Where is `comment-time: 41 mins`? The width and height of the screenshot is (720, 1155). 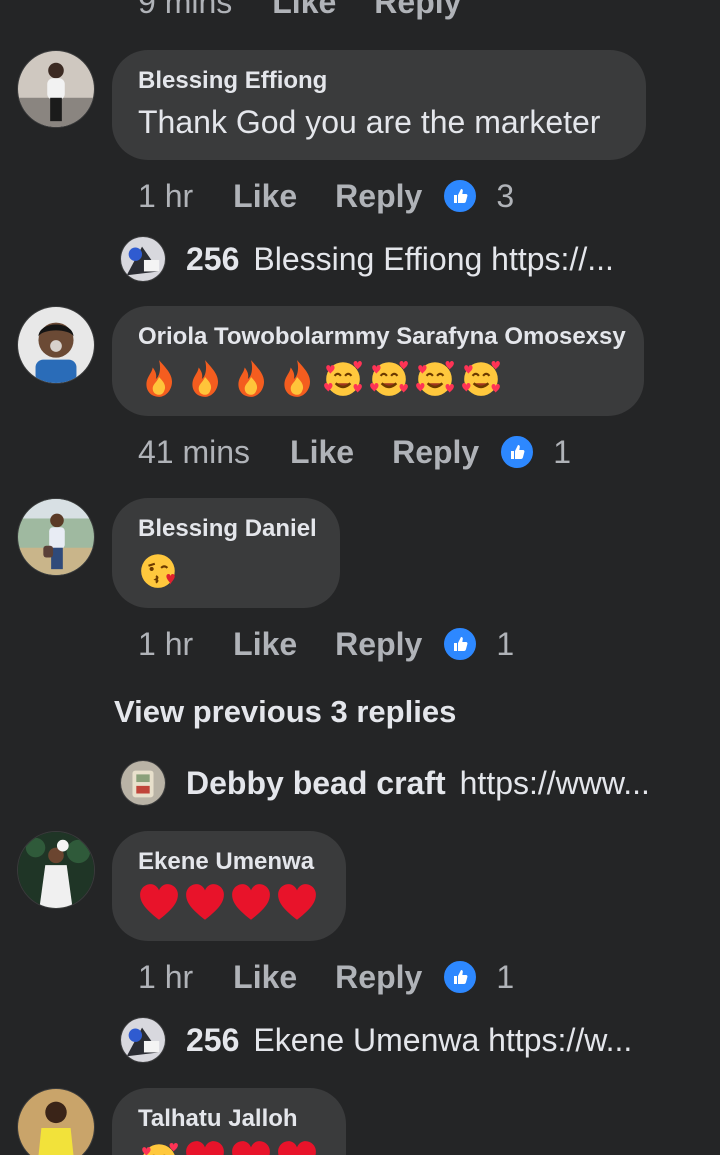
comment-time: 41 mins is located at coordinates (194, 451).